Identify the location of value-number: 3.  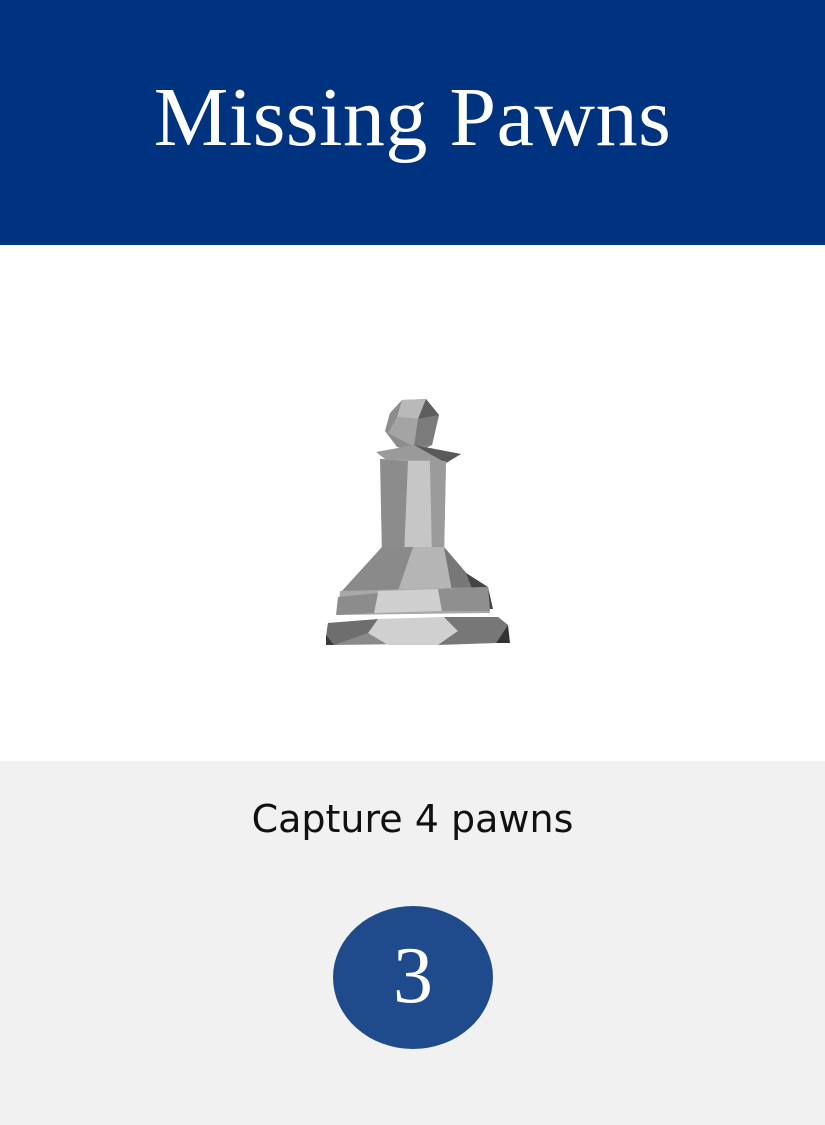
(413, 975).